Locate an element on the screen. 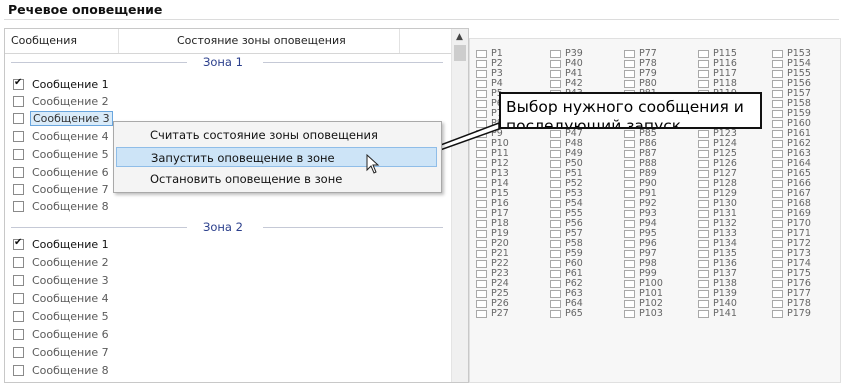 The image size is (843, 383). callout-text-line1: Выбор нужного сообщения и is located at coordinates (625, 107).